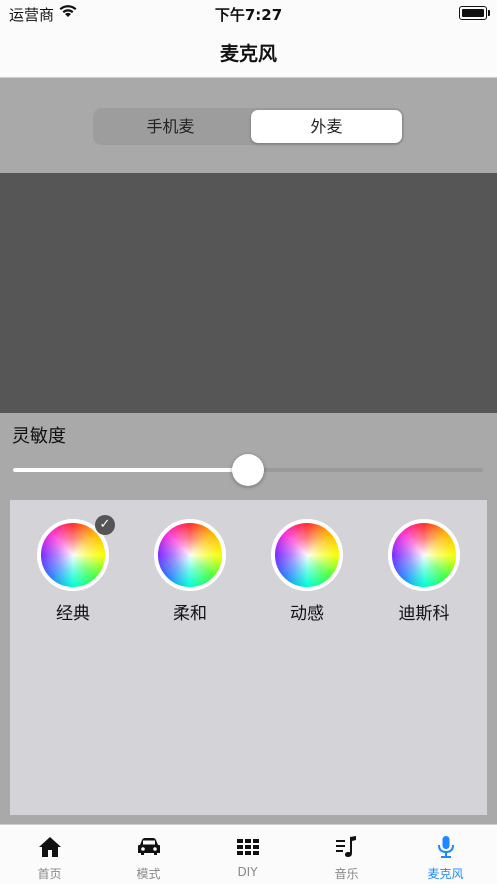 The height and width of the screenshot is (884, 497). I want to click on tab-diy: DIY, so click(247, 854).